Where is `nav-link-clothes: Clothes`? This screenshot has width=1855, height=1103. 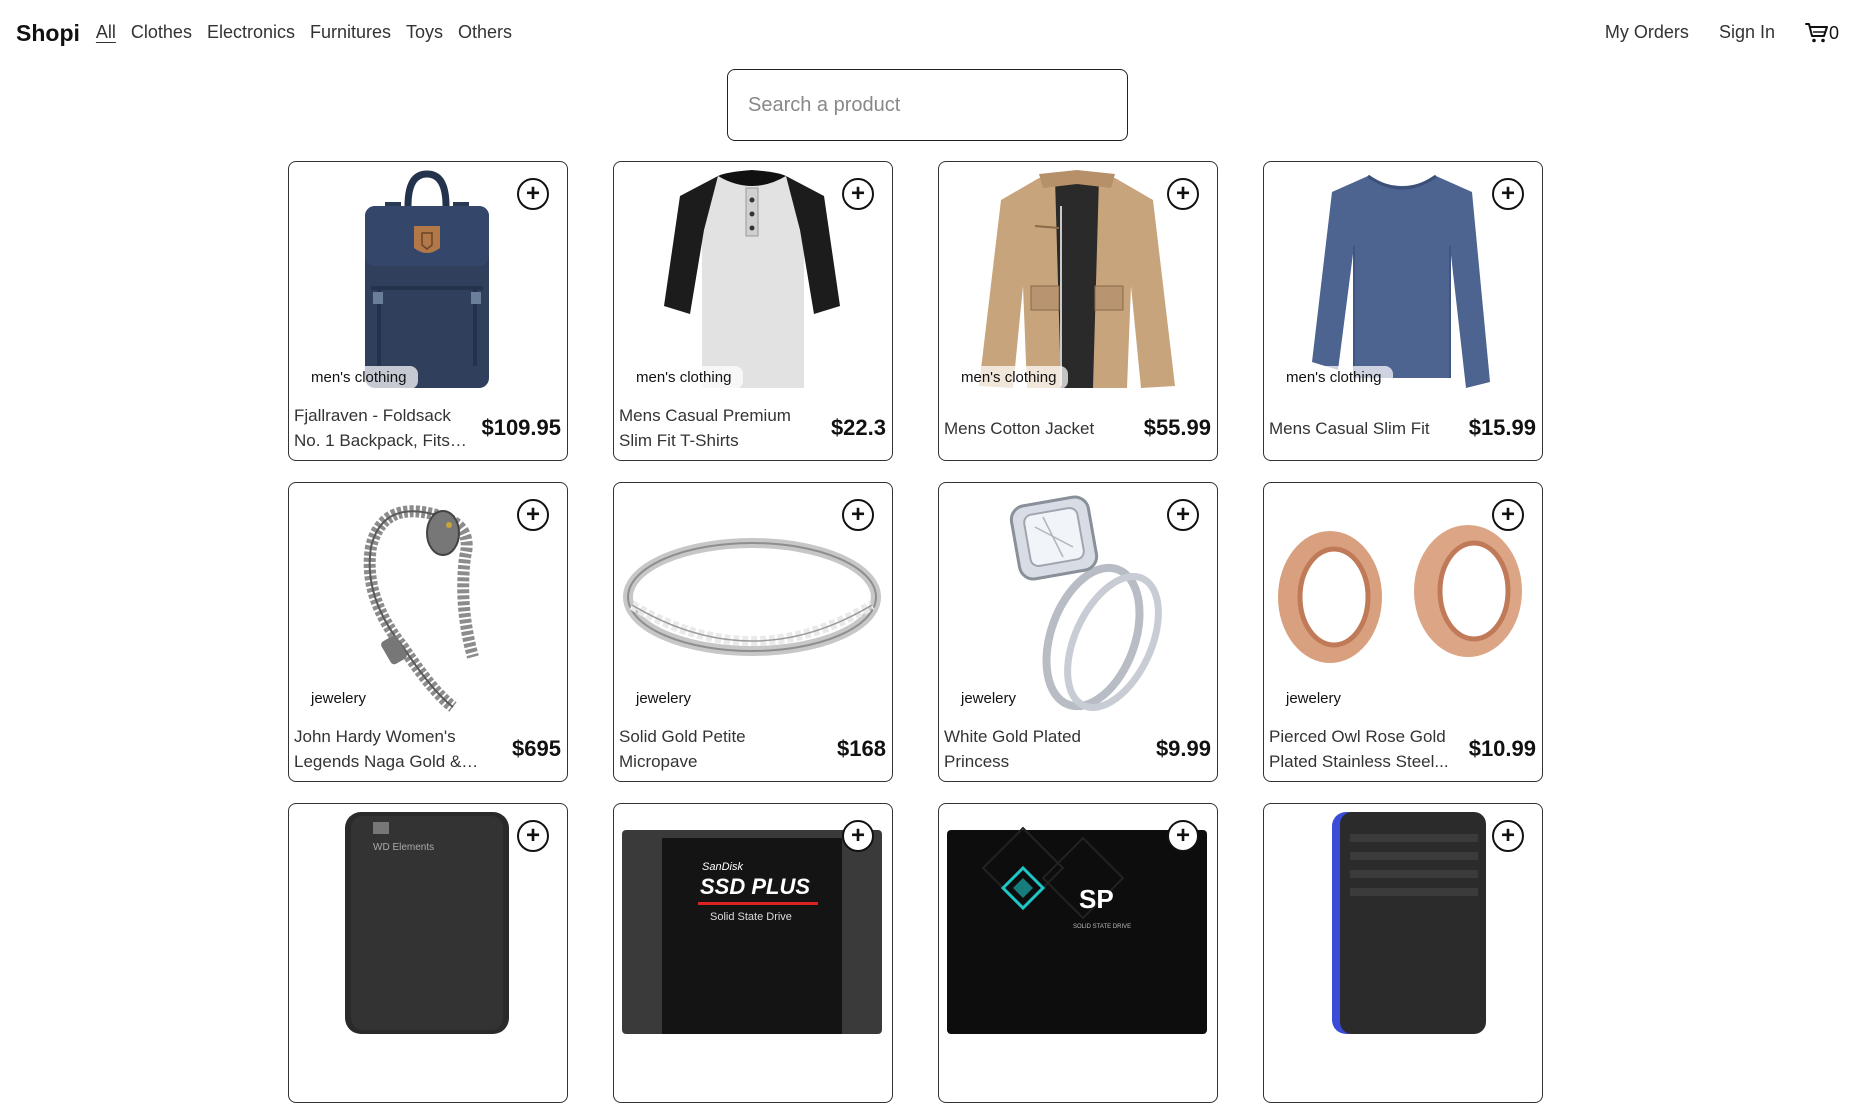
nav-link-clothes: Clothes is located at coordinates (161, 33).